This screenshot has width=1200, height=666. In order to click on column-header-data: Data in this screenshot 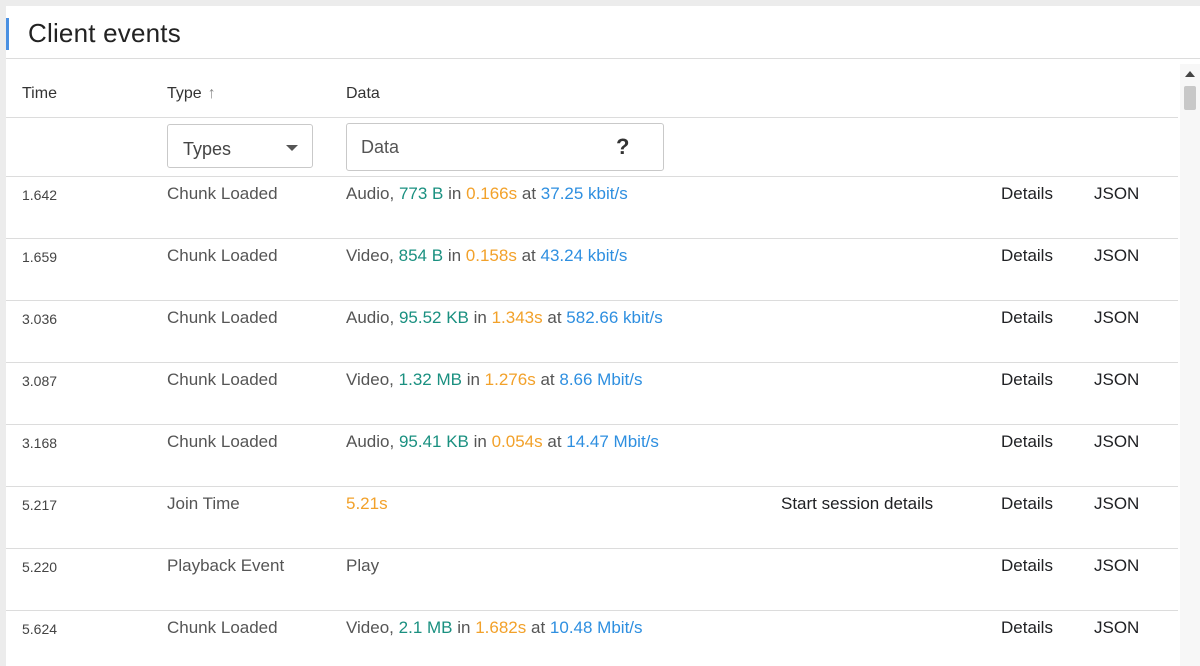, I will do `click(363, 94)`.